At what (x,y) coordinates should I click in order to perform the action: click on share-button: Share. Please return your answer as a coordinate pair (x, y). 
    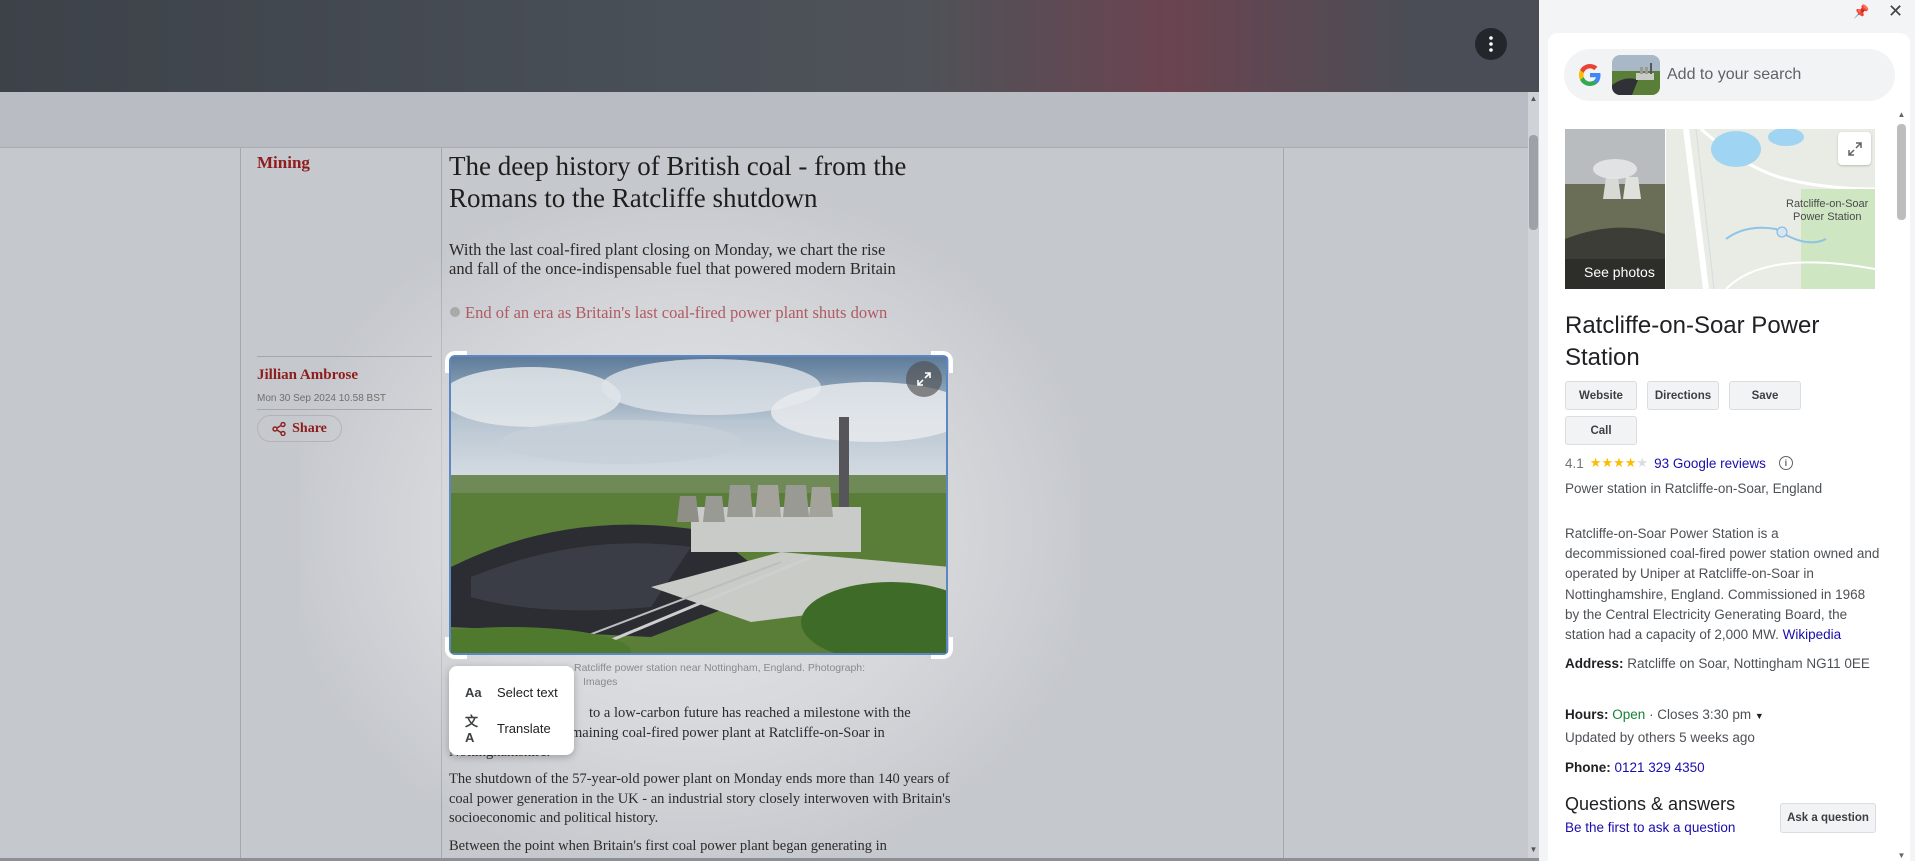
    Looking at the image, I should click on (299, 428).